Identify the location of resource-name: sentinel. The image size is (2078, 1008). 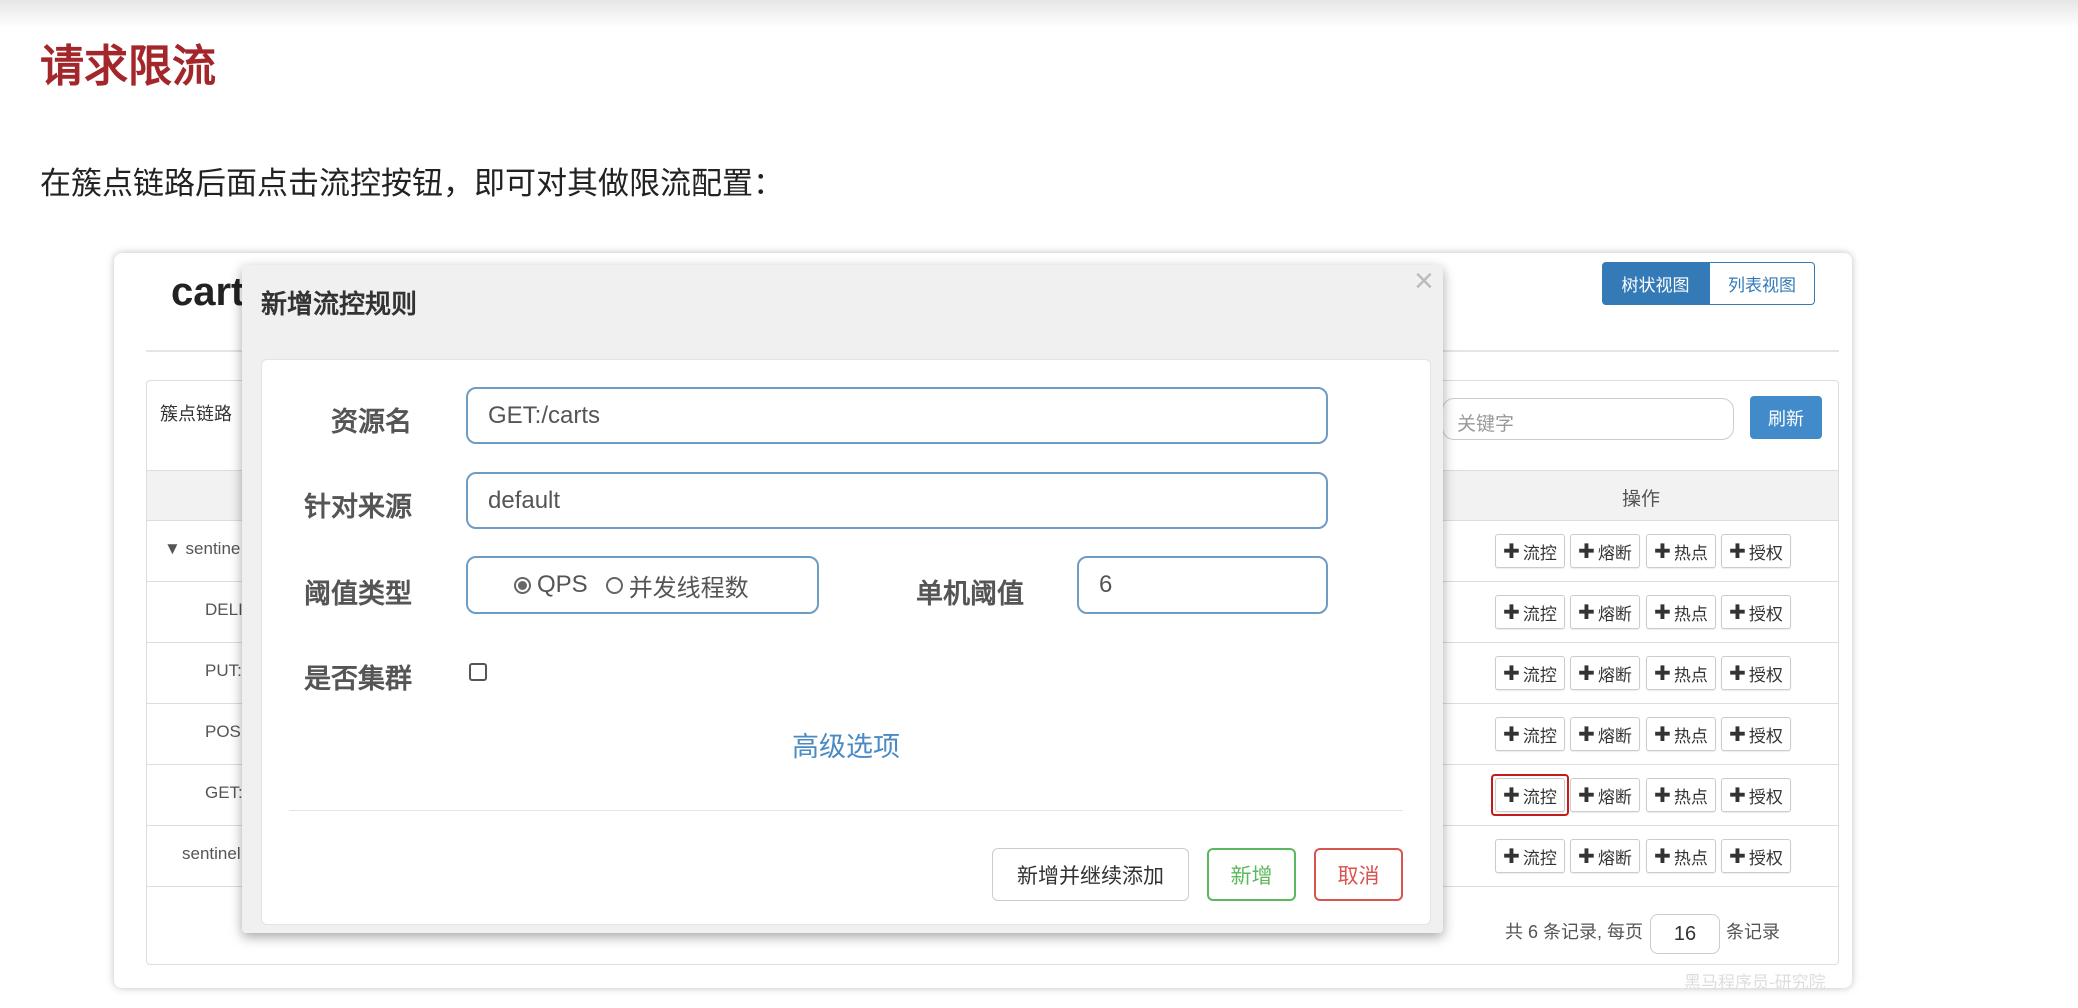
(211, 853).